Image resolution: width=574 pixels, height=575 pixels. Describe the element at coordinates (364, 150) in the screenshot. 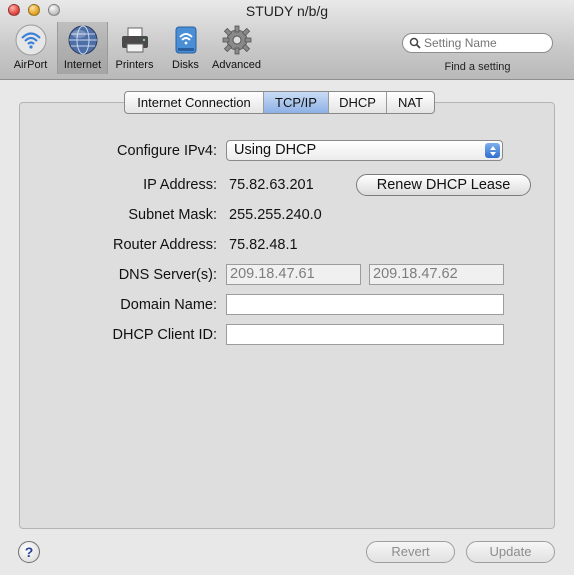

I see `configure-ipv4-popup: Using DHCP` at that location.